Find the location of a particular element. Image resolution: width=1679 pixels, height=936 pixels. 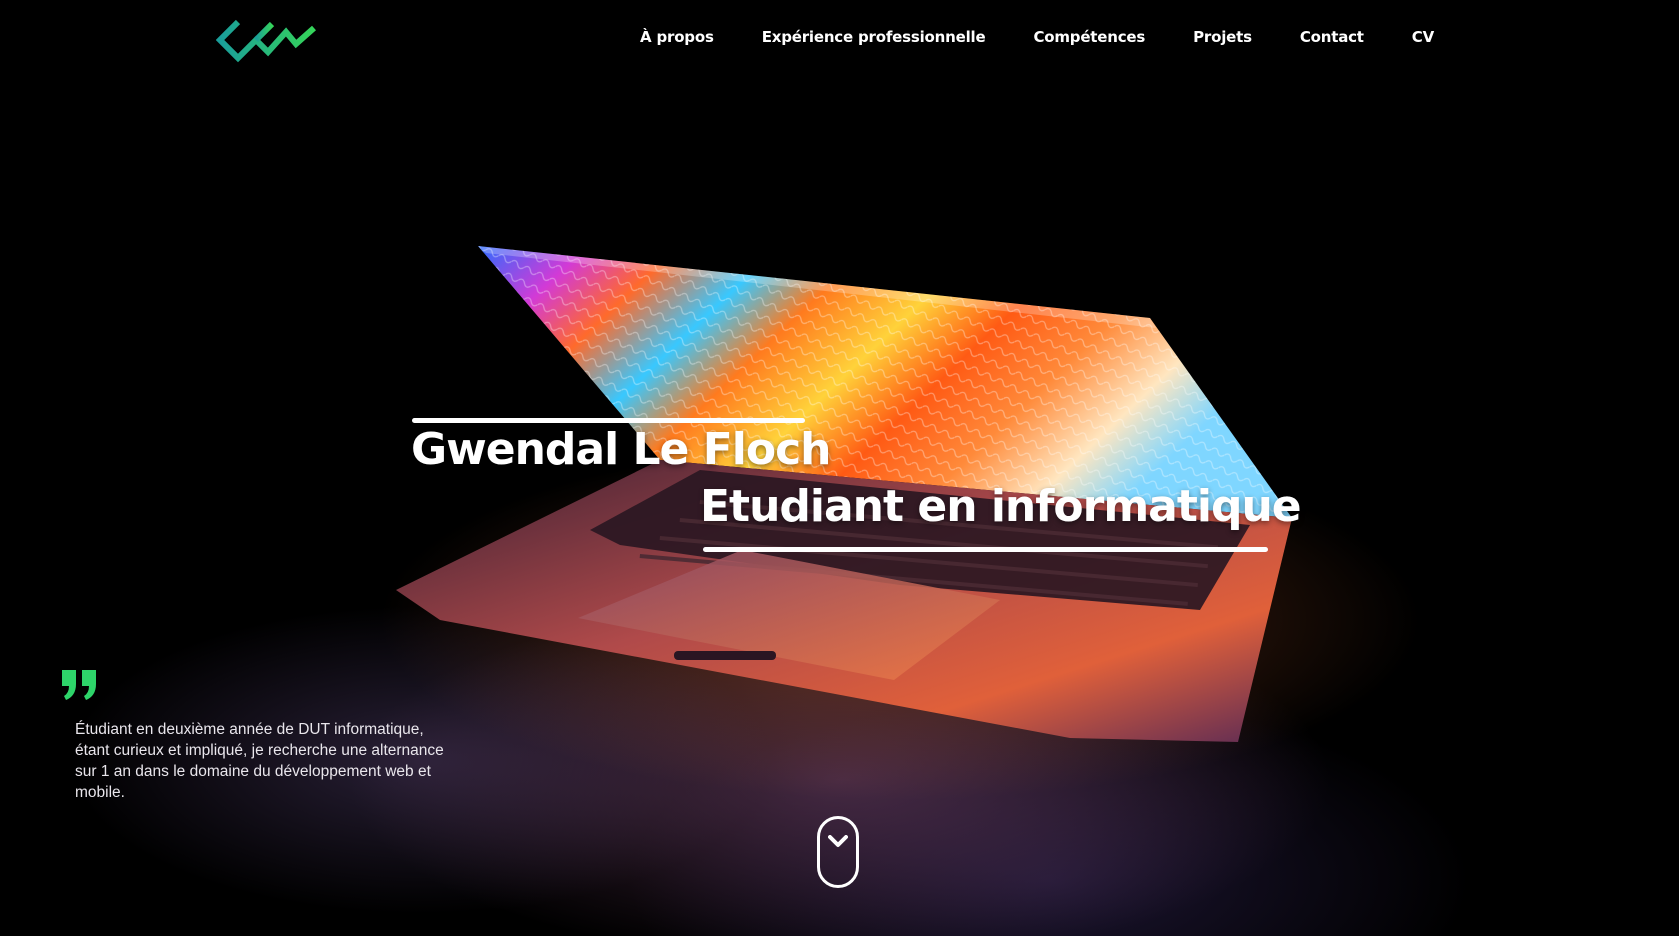

gwlf-logo-icon is located at coordinates (267, 42).